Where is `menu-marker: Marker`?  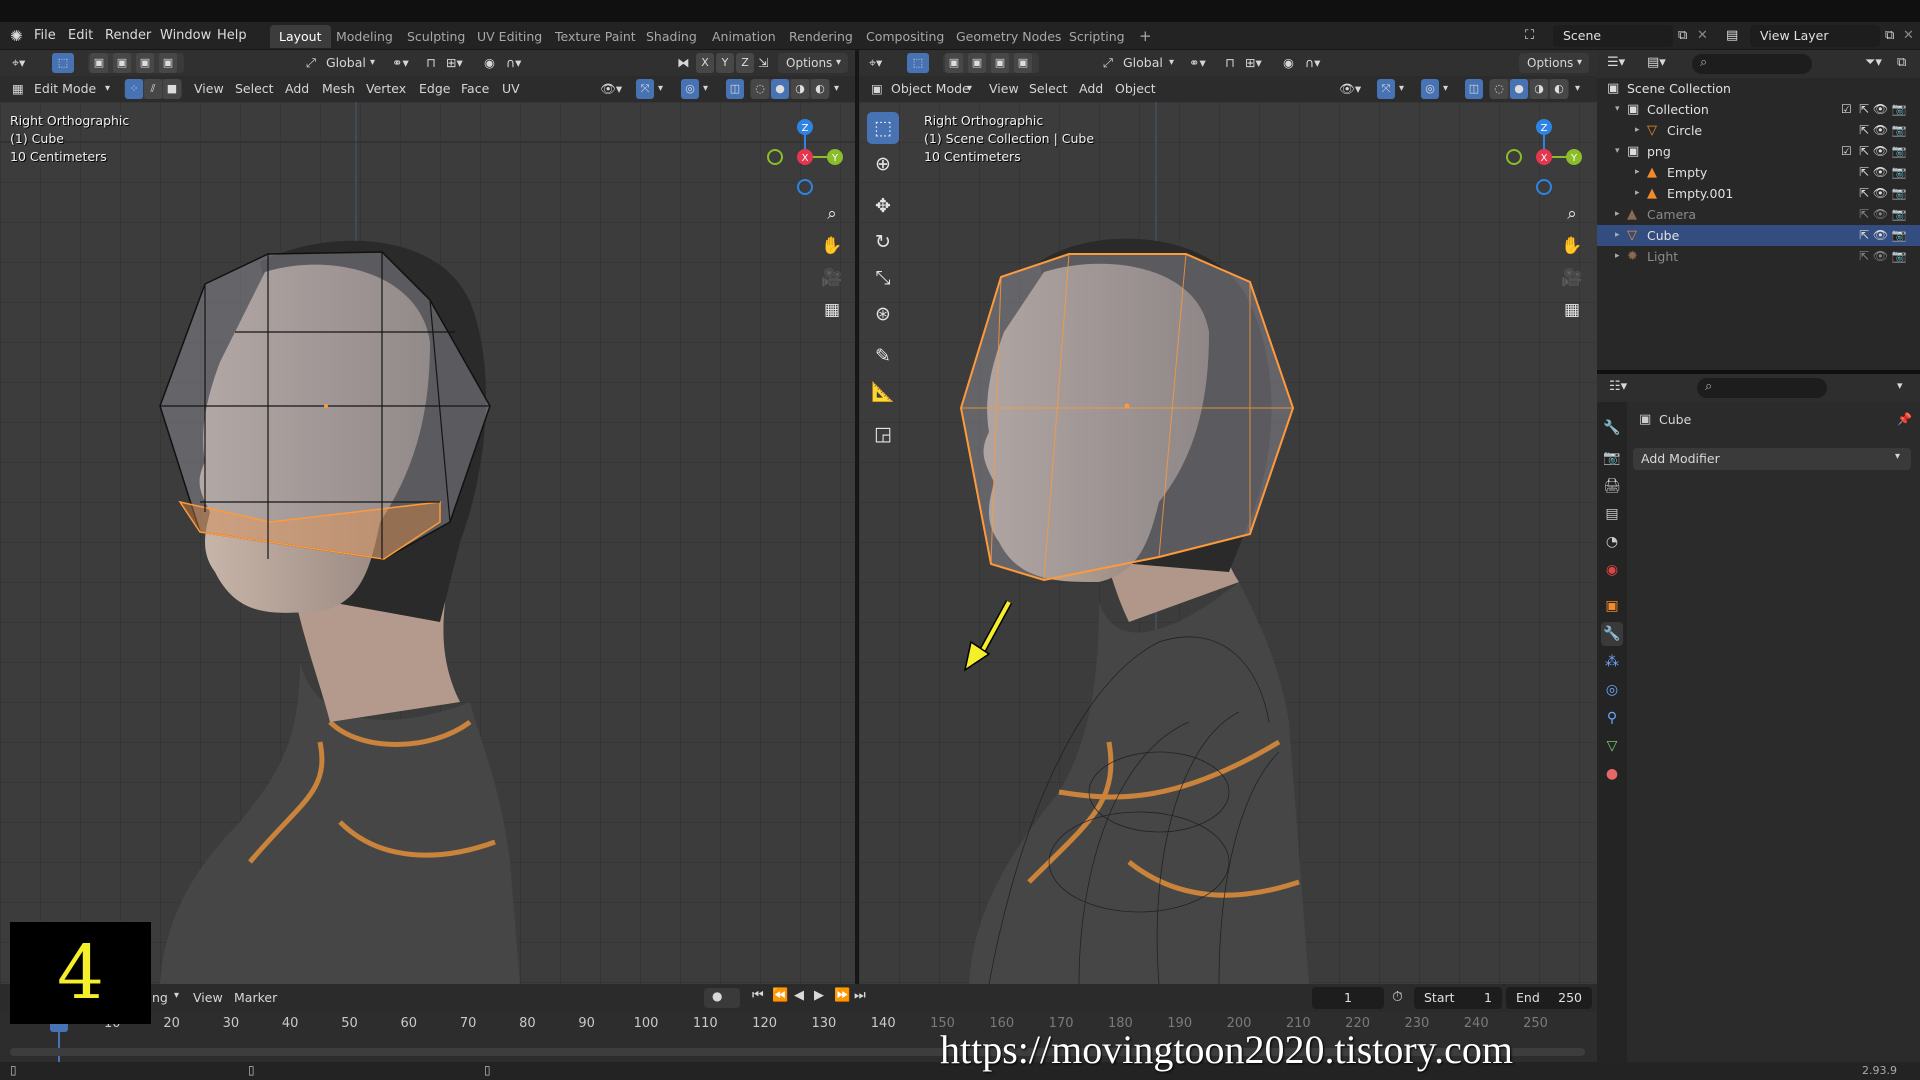
menu-marker: Marker is located at coordinates (255, 997).